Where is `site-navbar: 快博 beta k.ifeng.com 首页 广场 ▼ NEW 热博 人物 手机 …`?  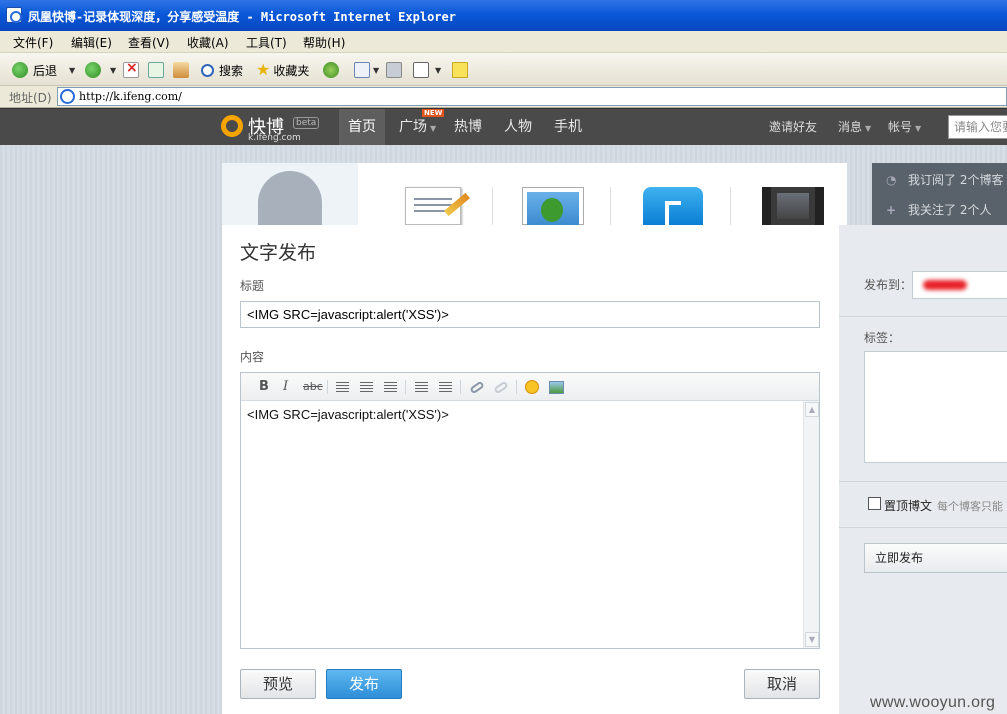 site-navbar: 快博 beta k.ifeng.com 首页 广场 ▼ NEW 热博 人物 手机 … is located at coordinates (503, 126).